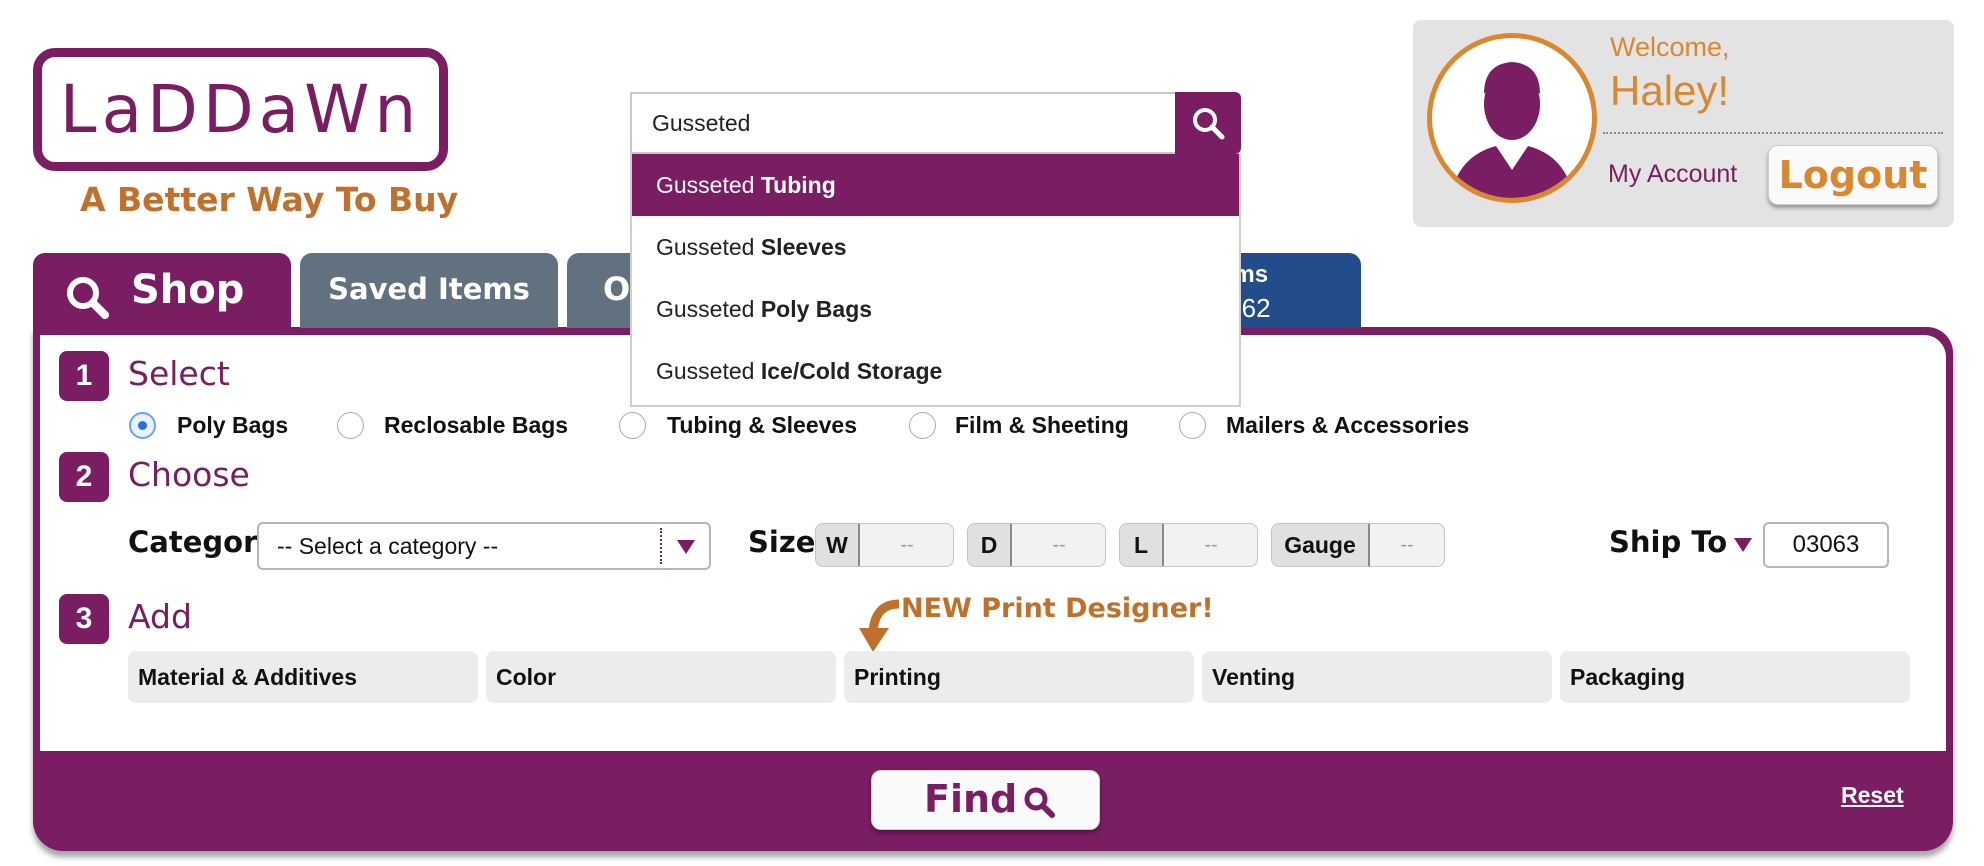  What do you see at coordinates (476, 425) in the screenshot?
I see `radio-label: Reclosable Bags` at bounding box center [476, 425].